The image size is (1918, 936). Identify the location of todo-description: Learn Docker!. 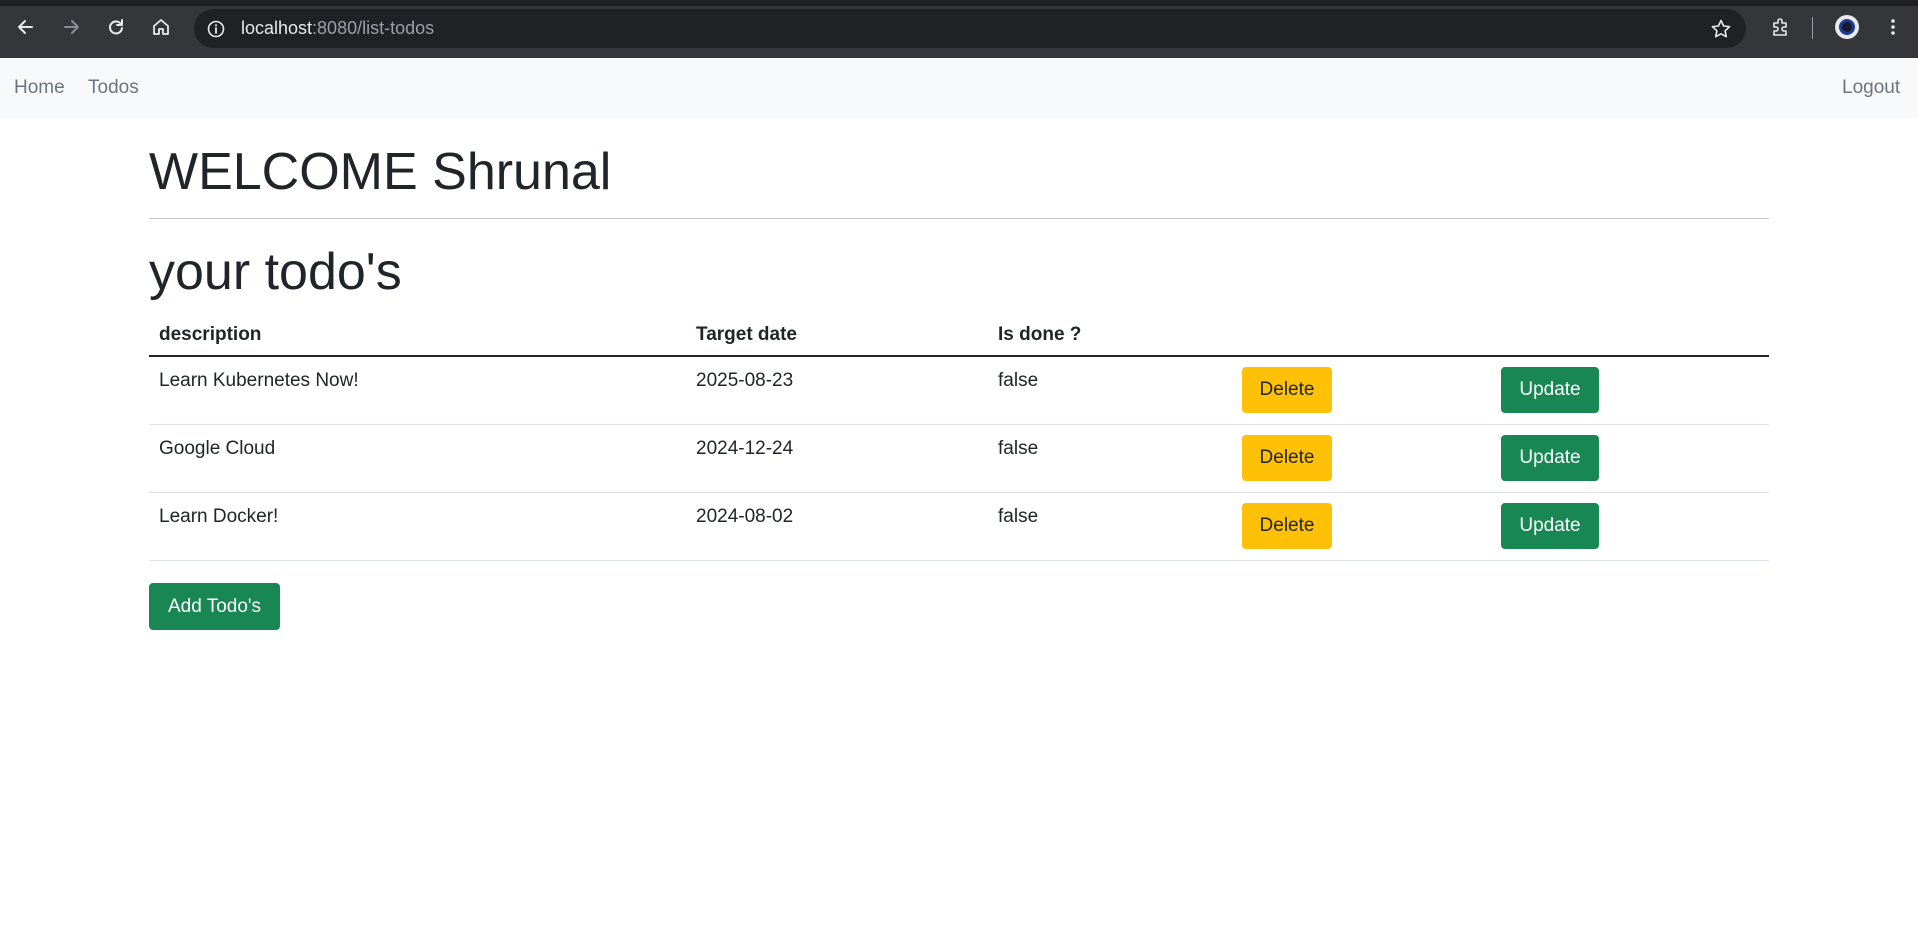
(219, 516).